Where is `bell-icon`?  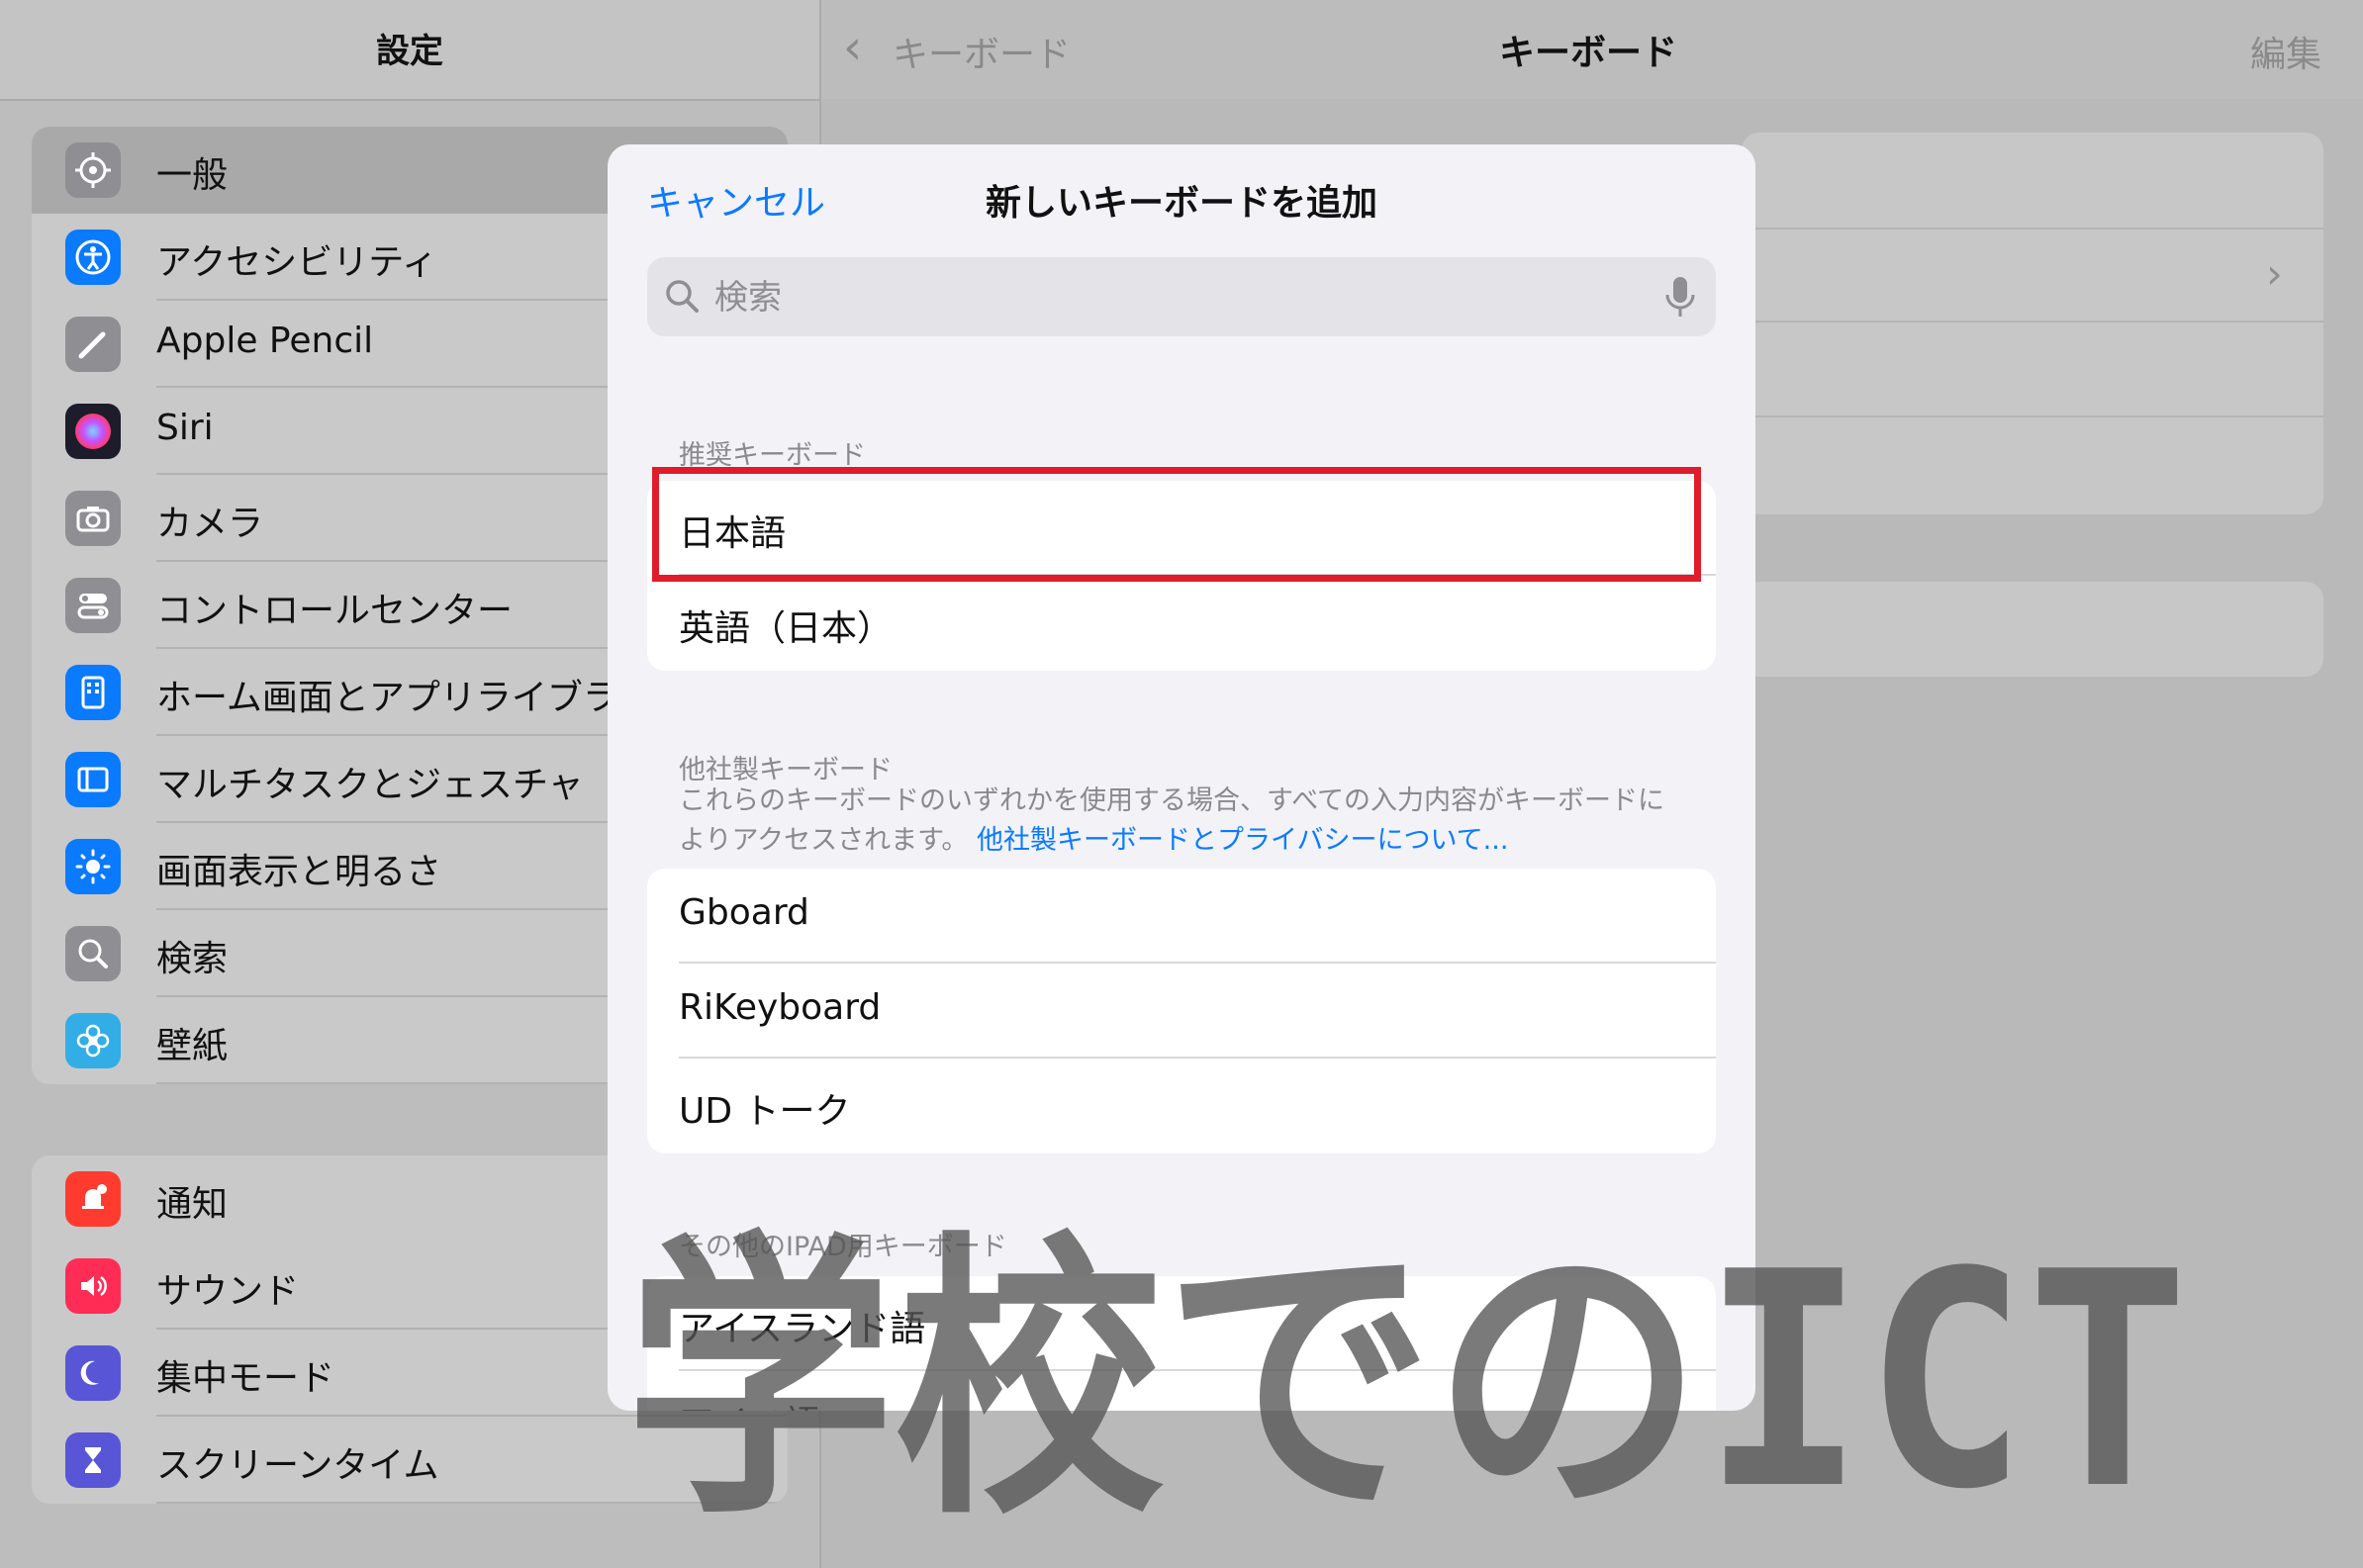 bell-icon is located at coordinates (93, 1199).